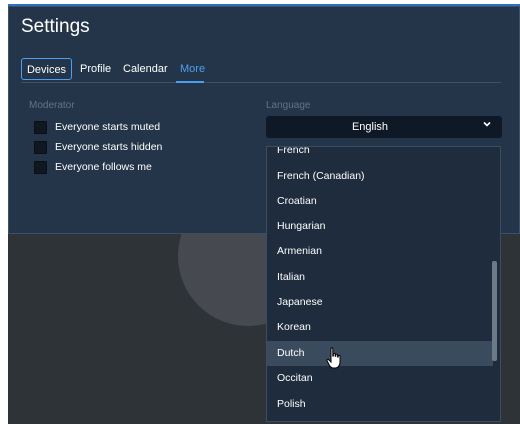 The height and width of the screenshot is (424, 520). Describe the element at coordinates (380, 404) in the screenshot. I see `language-option-polish: Polish` at that location.